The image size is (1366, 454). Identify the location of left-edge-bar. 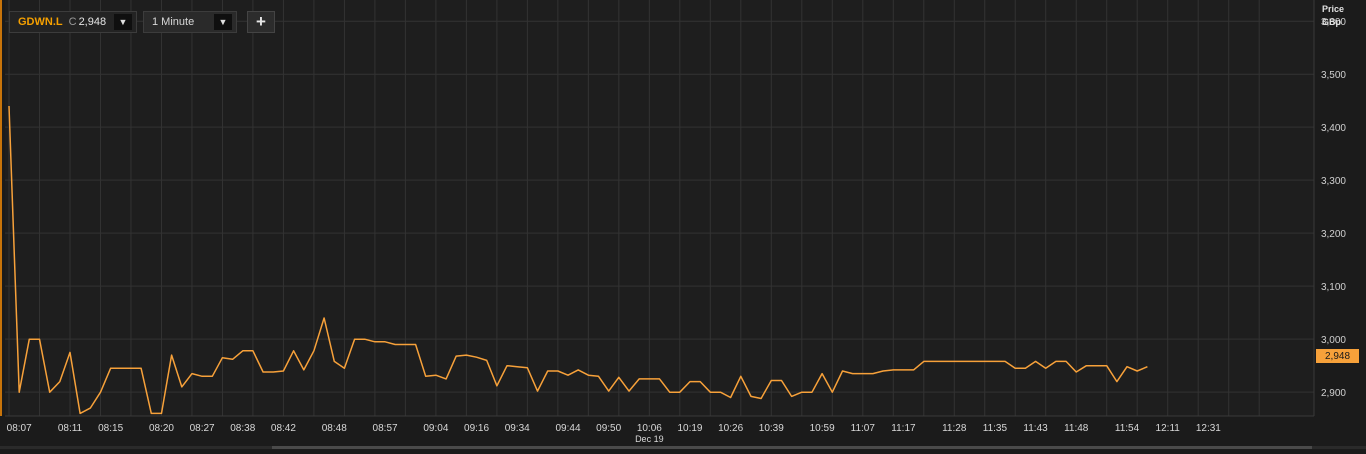
(1, 208).